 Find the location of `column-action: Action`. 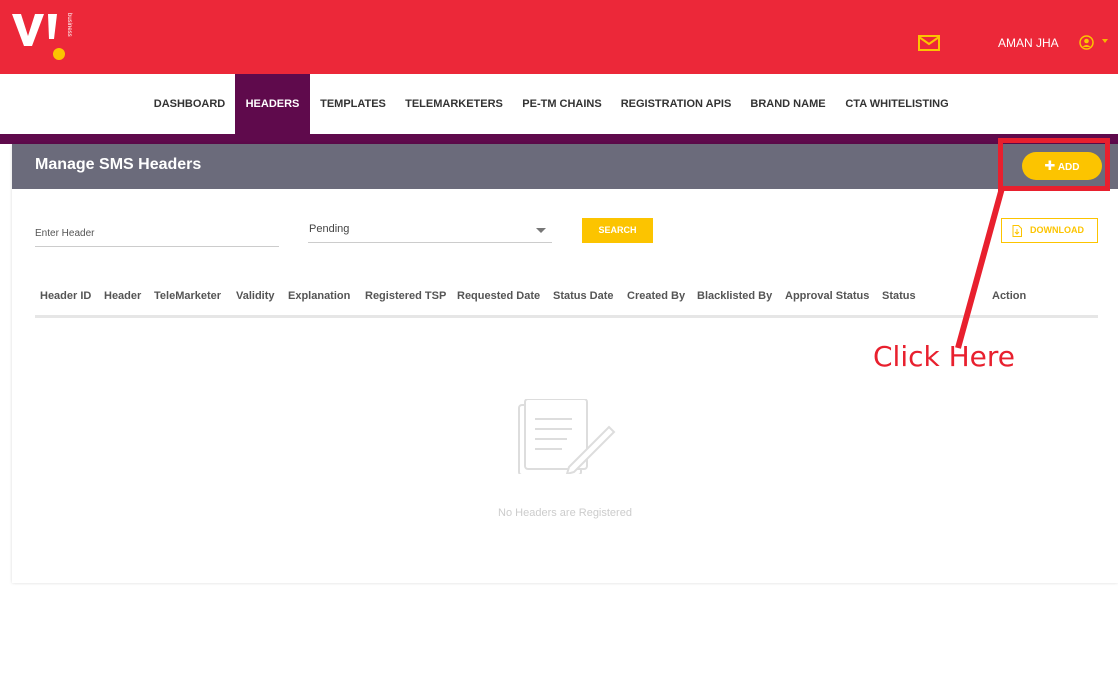

column-action: Action is located at coordinates (1009, 296).